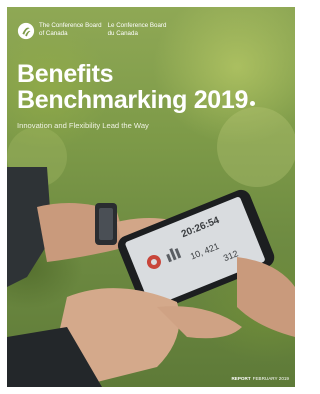 This screenshot has height=394, width=320. I want to click on report-title: Benefits Benchmarking 2019, so click(136, 87).